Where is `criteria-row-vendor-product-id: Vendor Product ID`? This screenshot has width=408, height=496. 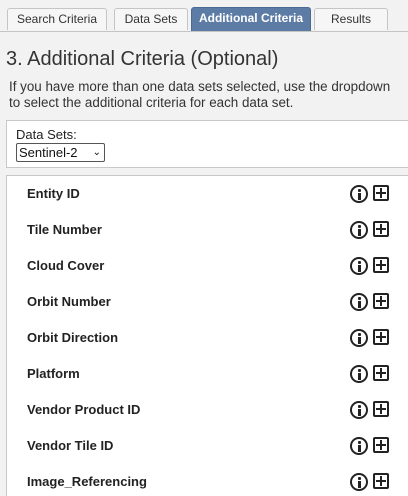
criteria-row-vendor-product-id: Vendor Product ID is located at coordinates (207, 410).